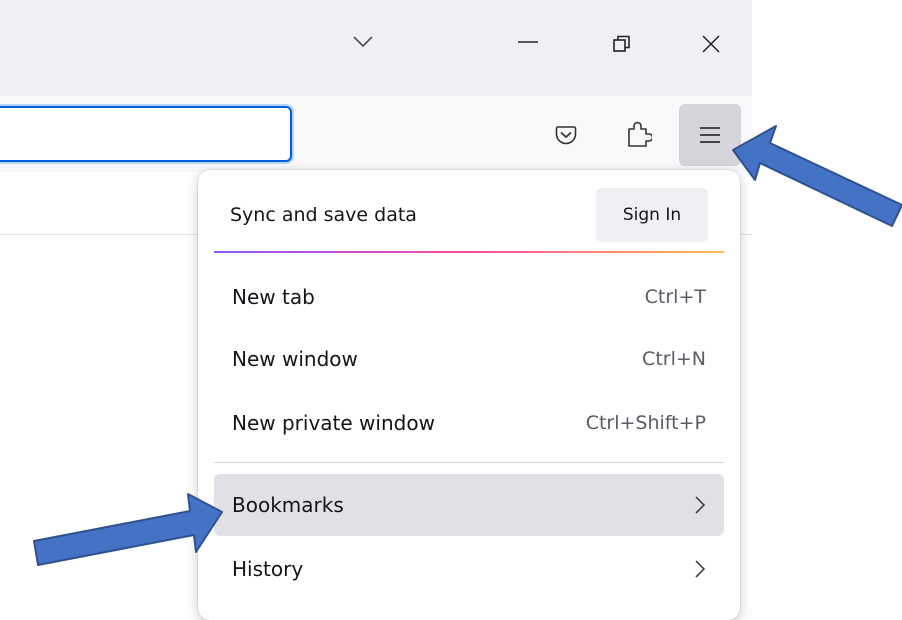 The height and width of the screenshot is (620, 902). I want to click on menu-item-label: New tab, so click(273, 297).